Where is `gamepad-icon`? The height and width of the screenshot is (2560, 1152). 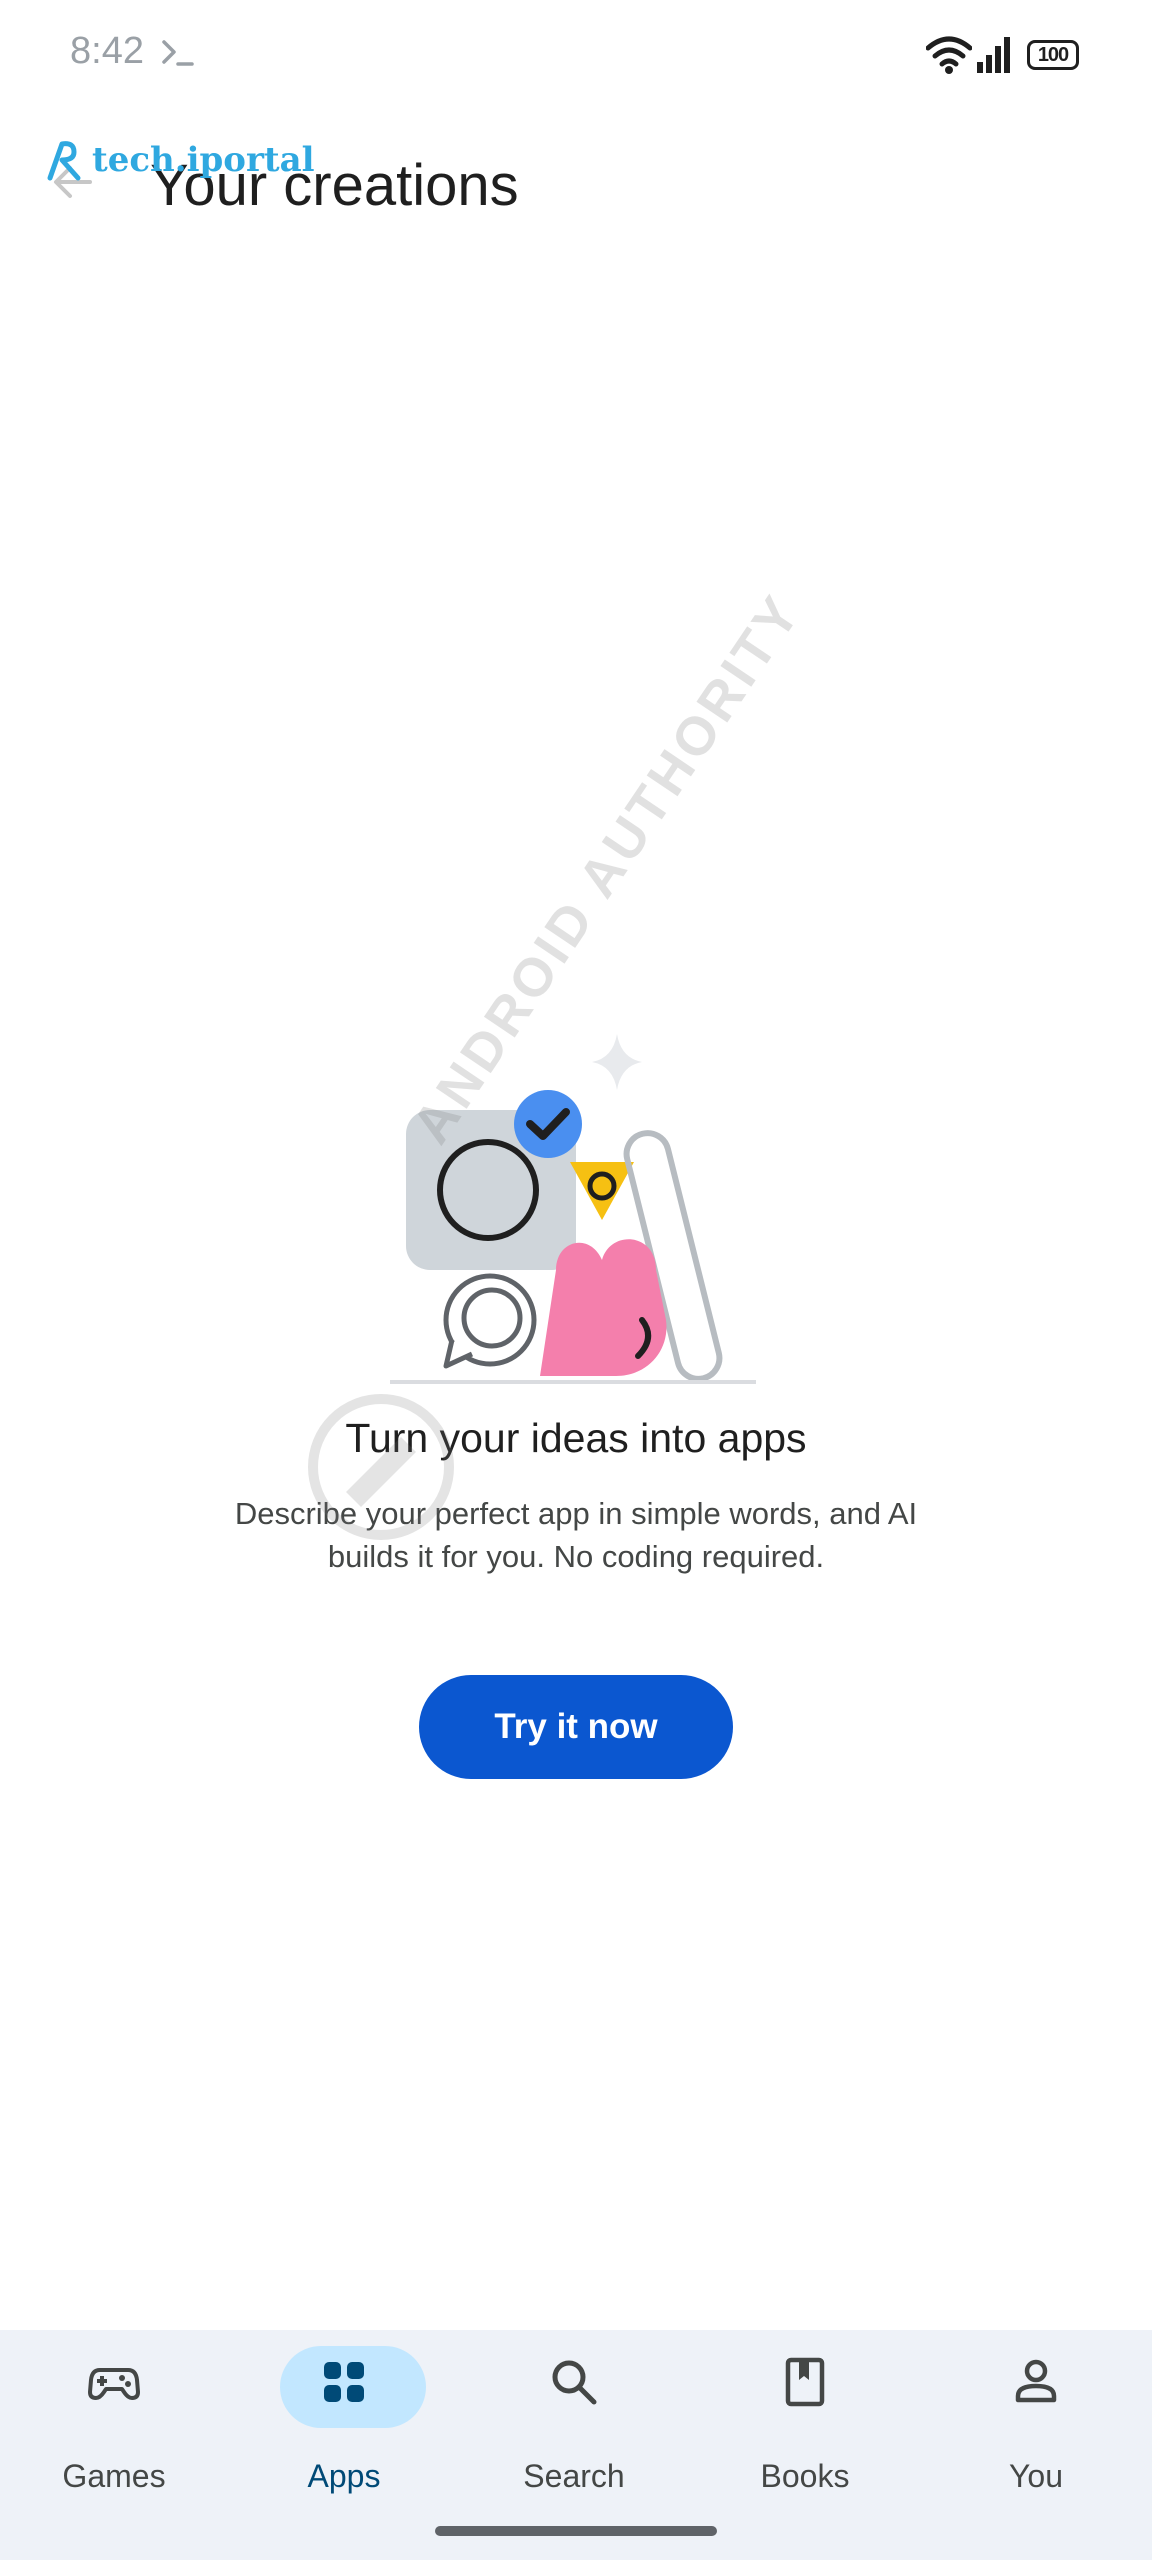
gamepad-icon is located at coordinates (114, 2384).